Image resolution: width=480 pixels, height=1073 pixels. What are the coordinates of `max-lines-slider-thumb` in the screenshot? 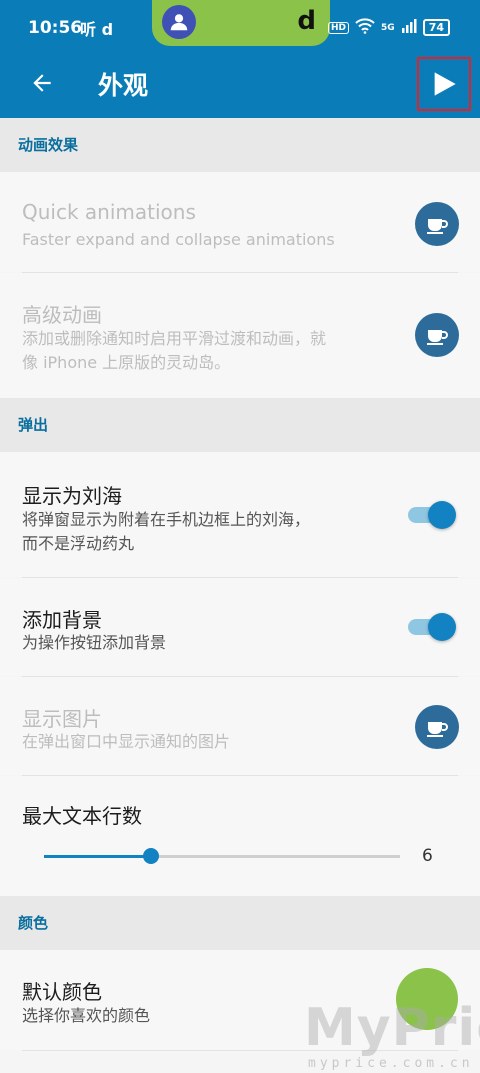 It's located at (150, 856).